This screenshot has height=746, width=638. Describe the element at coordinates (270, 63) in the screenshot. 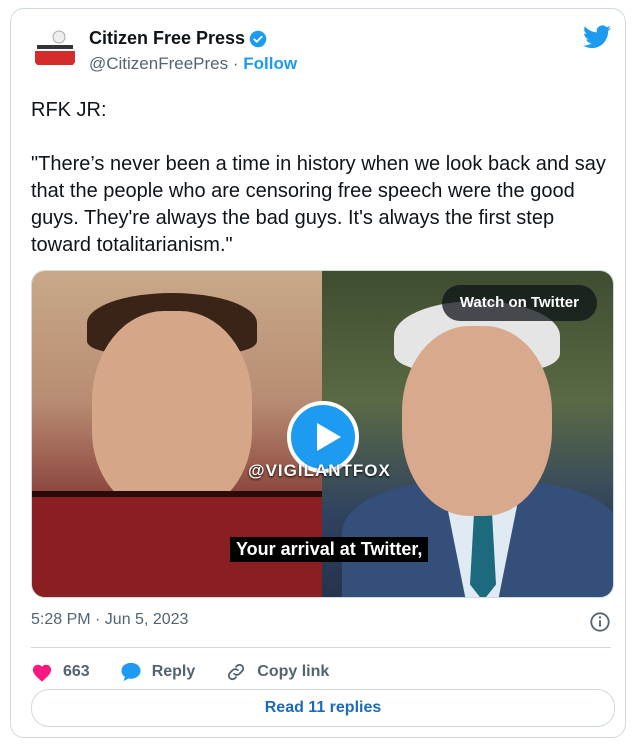

I see `follow-link: Follow` at that location.